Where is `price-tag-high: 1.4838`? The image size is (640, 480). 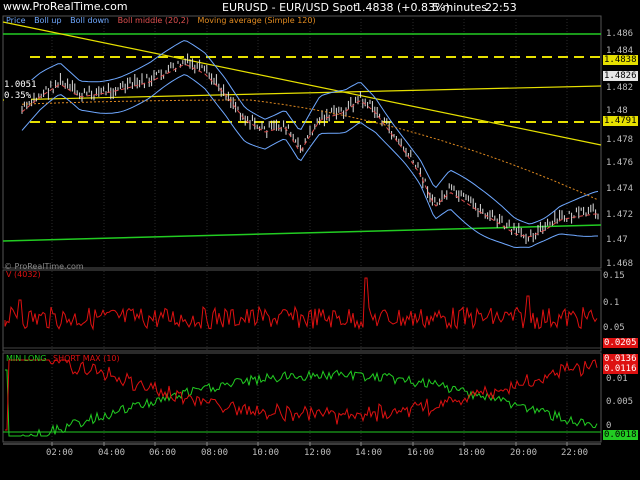 price-tag-high: 1.4838 is located at coordinates (620, 60).